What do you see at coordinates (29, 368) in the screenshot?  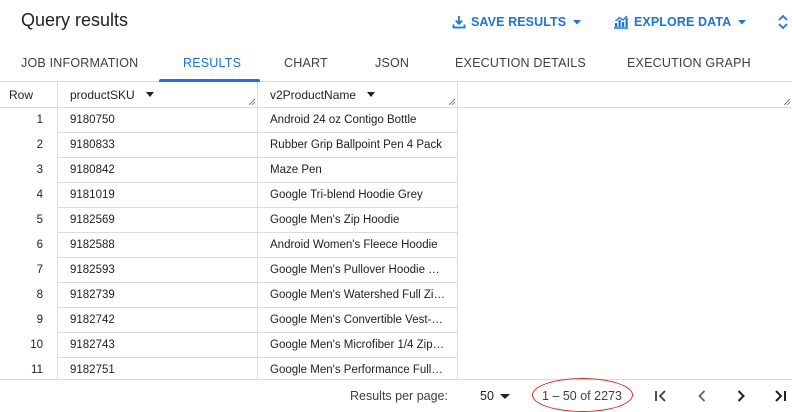 I see `row-number-cell: 11` at bounding box center [29, 368].